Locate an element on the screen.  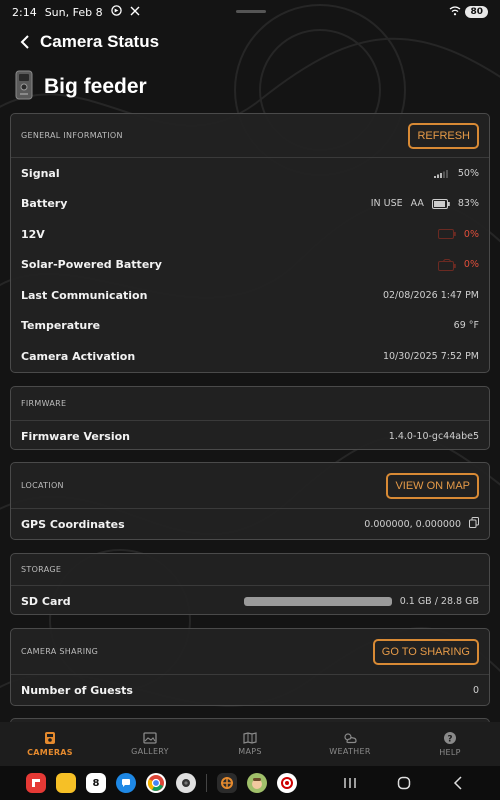
app-notification-icon is located at coordinates (116, 12).